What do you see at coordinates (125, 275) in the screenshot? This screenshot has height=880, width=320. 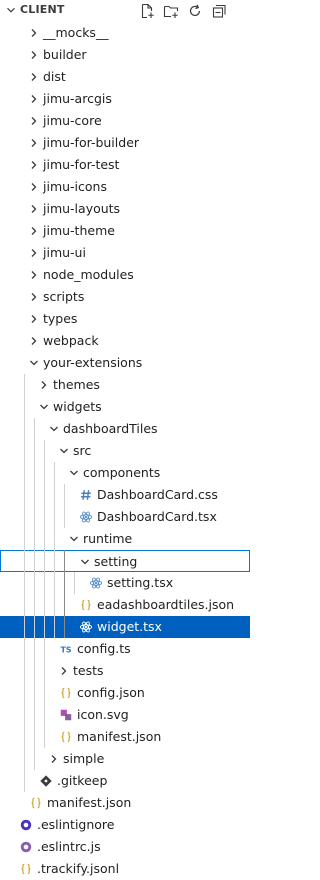 I see `folder-row-node-modules: node_modules` at bounding box center [125, 275].